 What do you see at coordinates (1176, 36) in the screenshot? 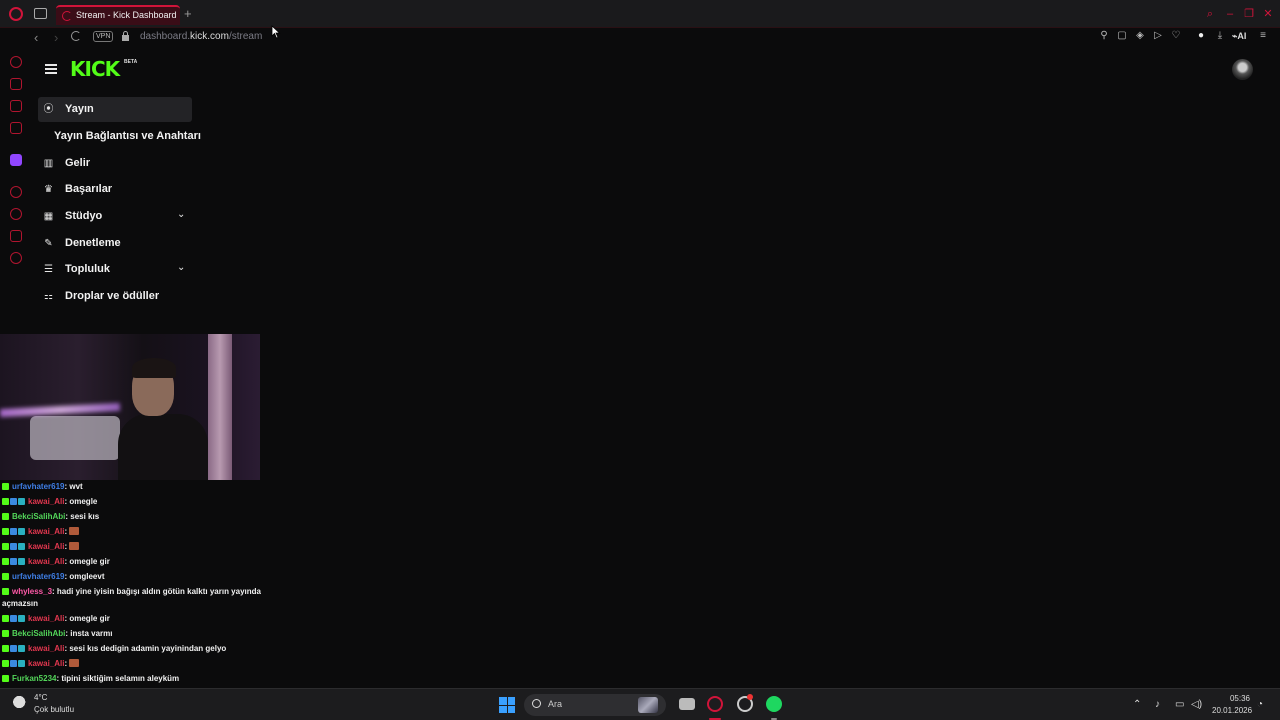
I see `heart-icon: ♡` at bounding box center [1176, 36].